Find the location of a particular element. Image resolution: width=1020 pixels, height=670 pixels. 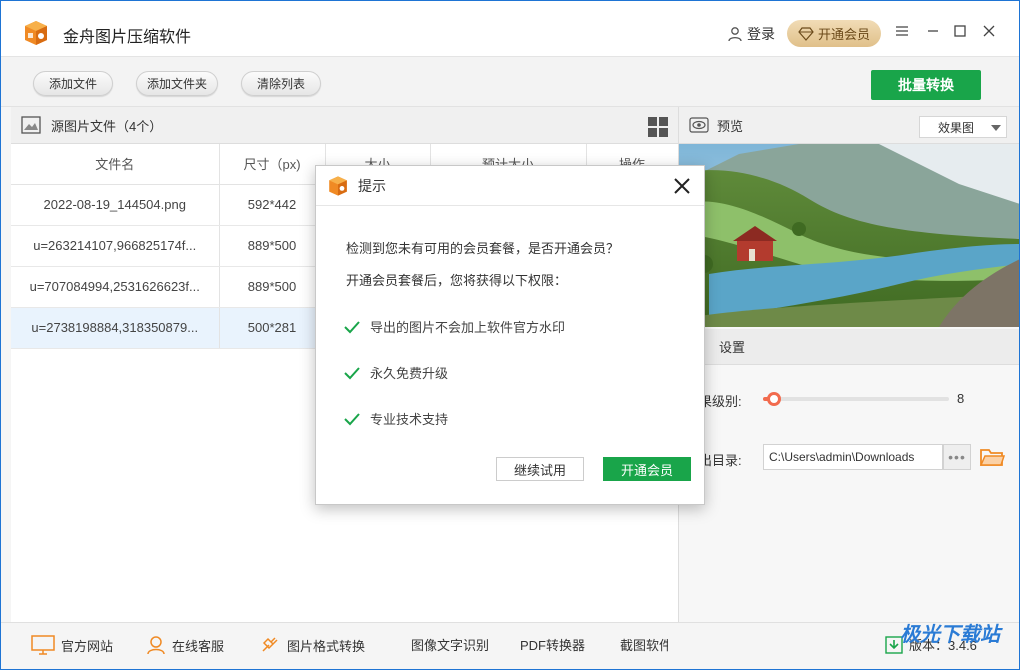

dialog-title: 提示 is located at coordinates (372, 185).